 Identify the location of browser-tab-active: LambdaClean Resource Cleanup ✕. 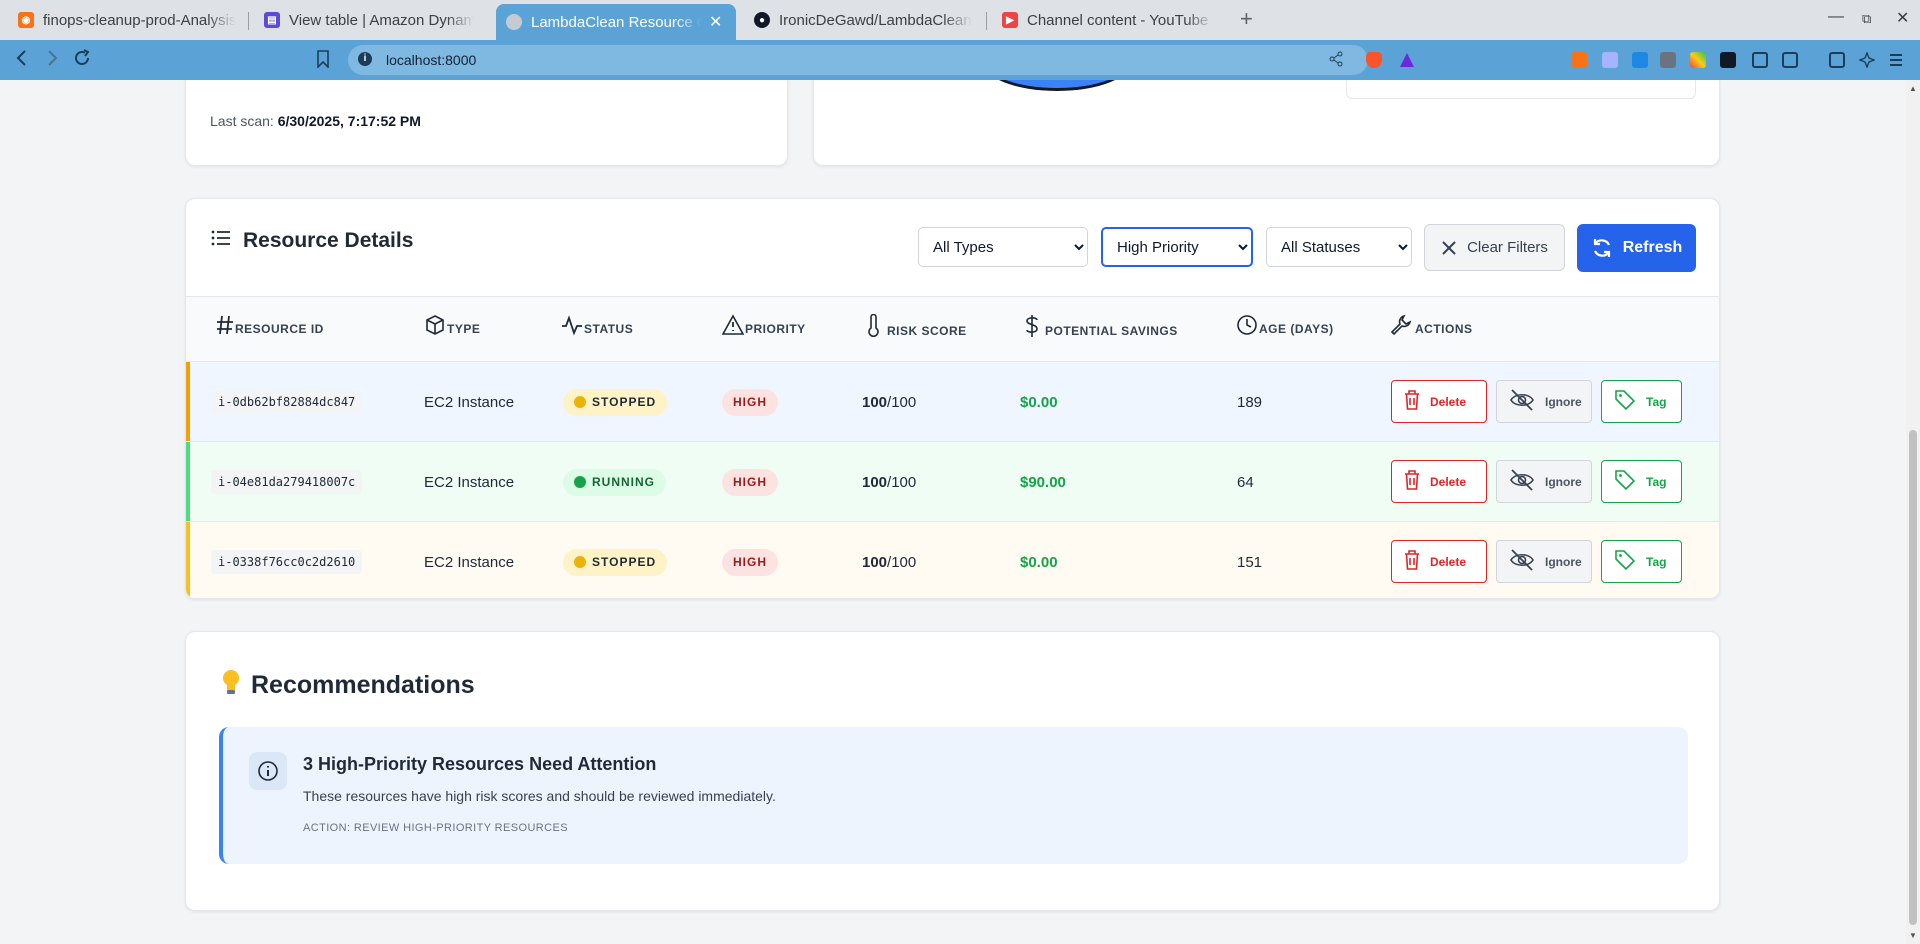
(616, 22).